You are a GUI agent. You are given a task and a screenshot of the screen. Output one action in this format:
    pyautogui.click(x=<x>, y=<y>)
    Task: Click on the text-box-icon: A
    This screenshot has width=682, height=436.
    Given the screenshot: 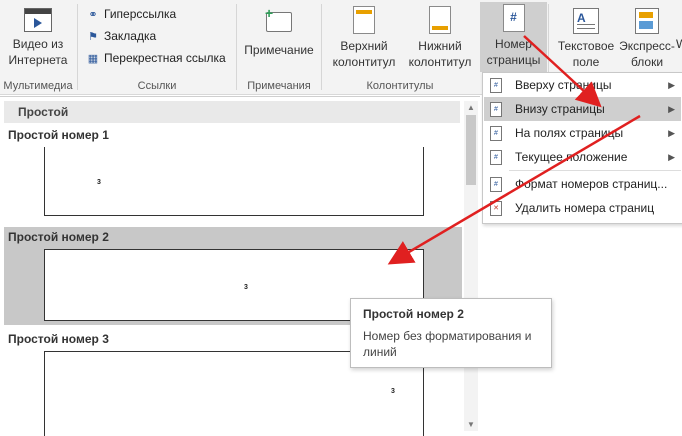 What is the action you would take?
    pyautogui.click(x=586, y=21)
    